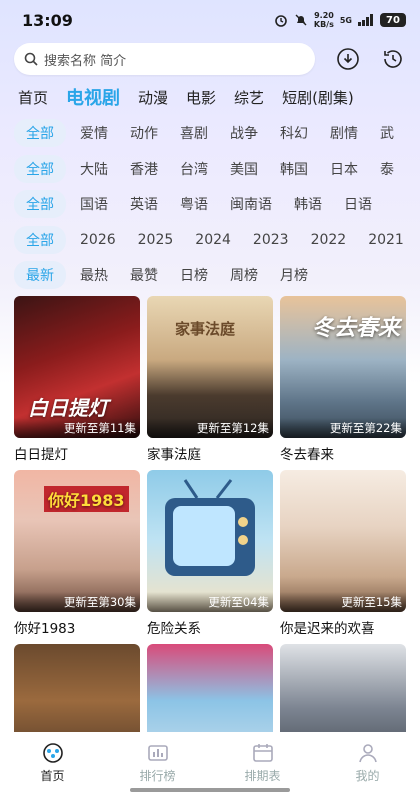 The height and width of the screenshot is (800, 420). Describe the element at coordinates (194, 133) in the screenshot. I see `genre-chip: 喜剧` at that location.